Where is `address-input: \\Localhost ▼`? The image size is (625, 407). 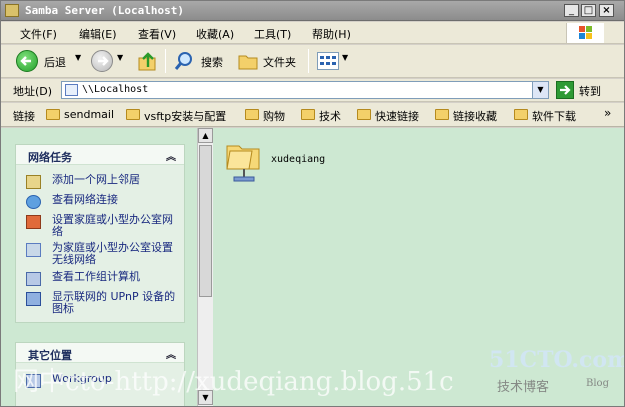 address-input: \\Localhost ▼ is located at coordinates (305, 90).